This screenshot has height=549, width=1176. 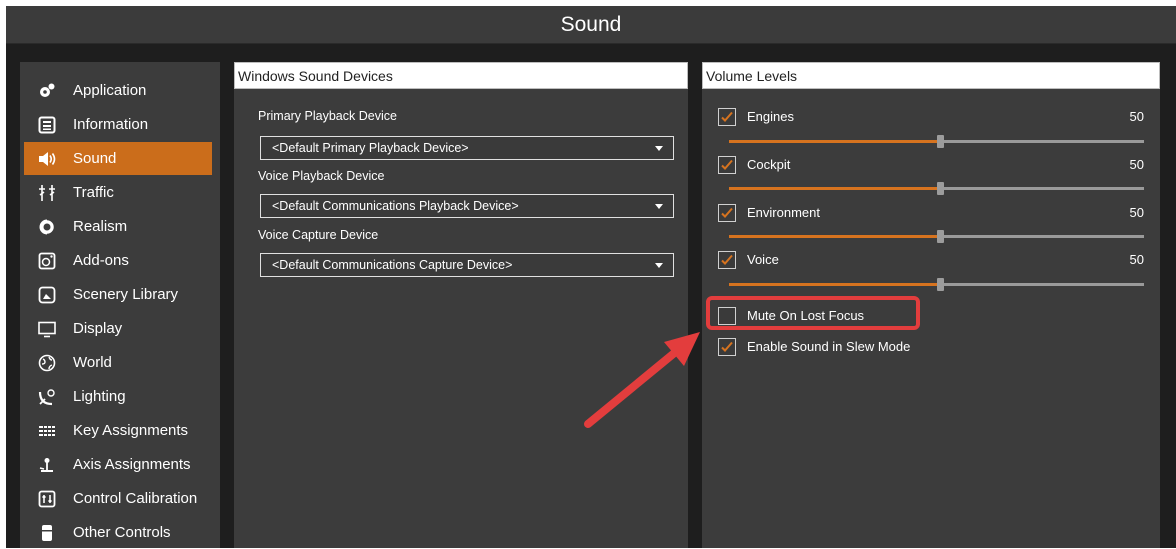 I want to click on engines-slider, so click(x=936, y=141).